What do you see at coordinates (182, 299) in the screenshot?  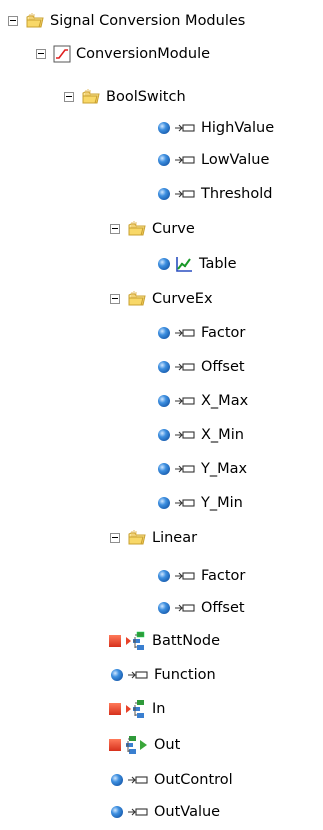 I see `tree-node-label: CurveEx` at bounding box center [182, 299].